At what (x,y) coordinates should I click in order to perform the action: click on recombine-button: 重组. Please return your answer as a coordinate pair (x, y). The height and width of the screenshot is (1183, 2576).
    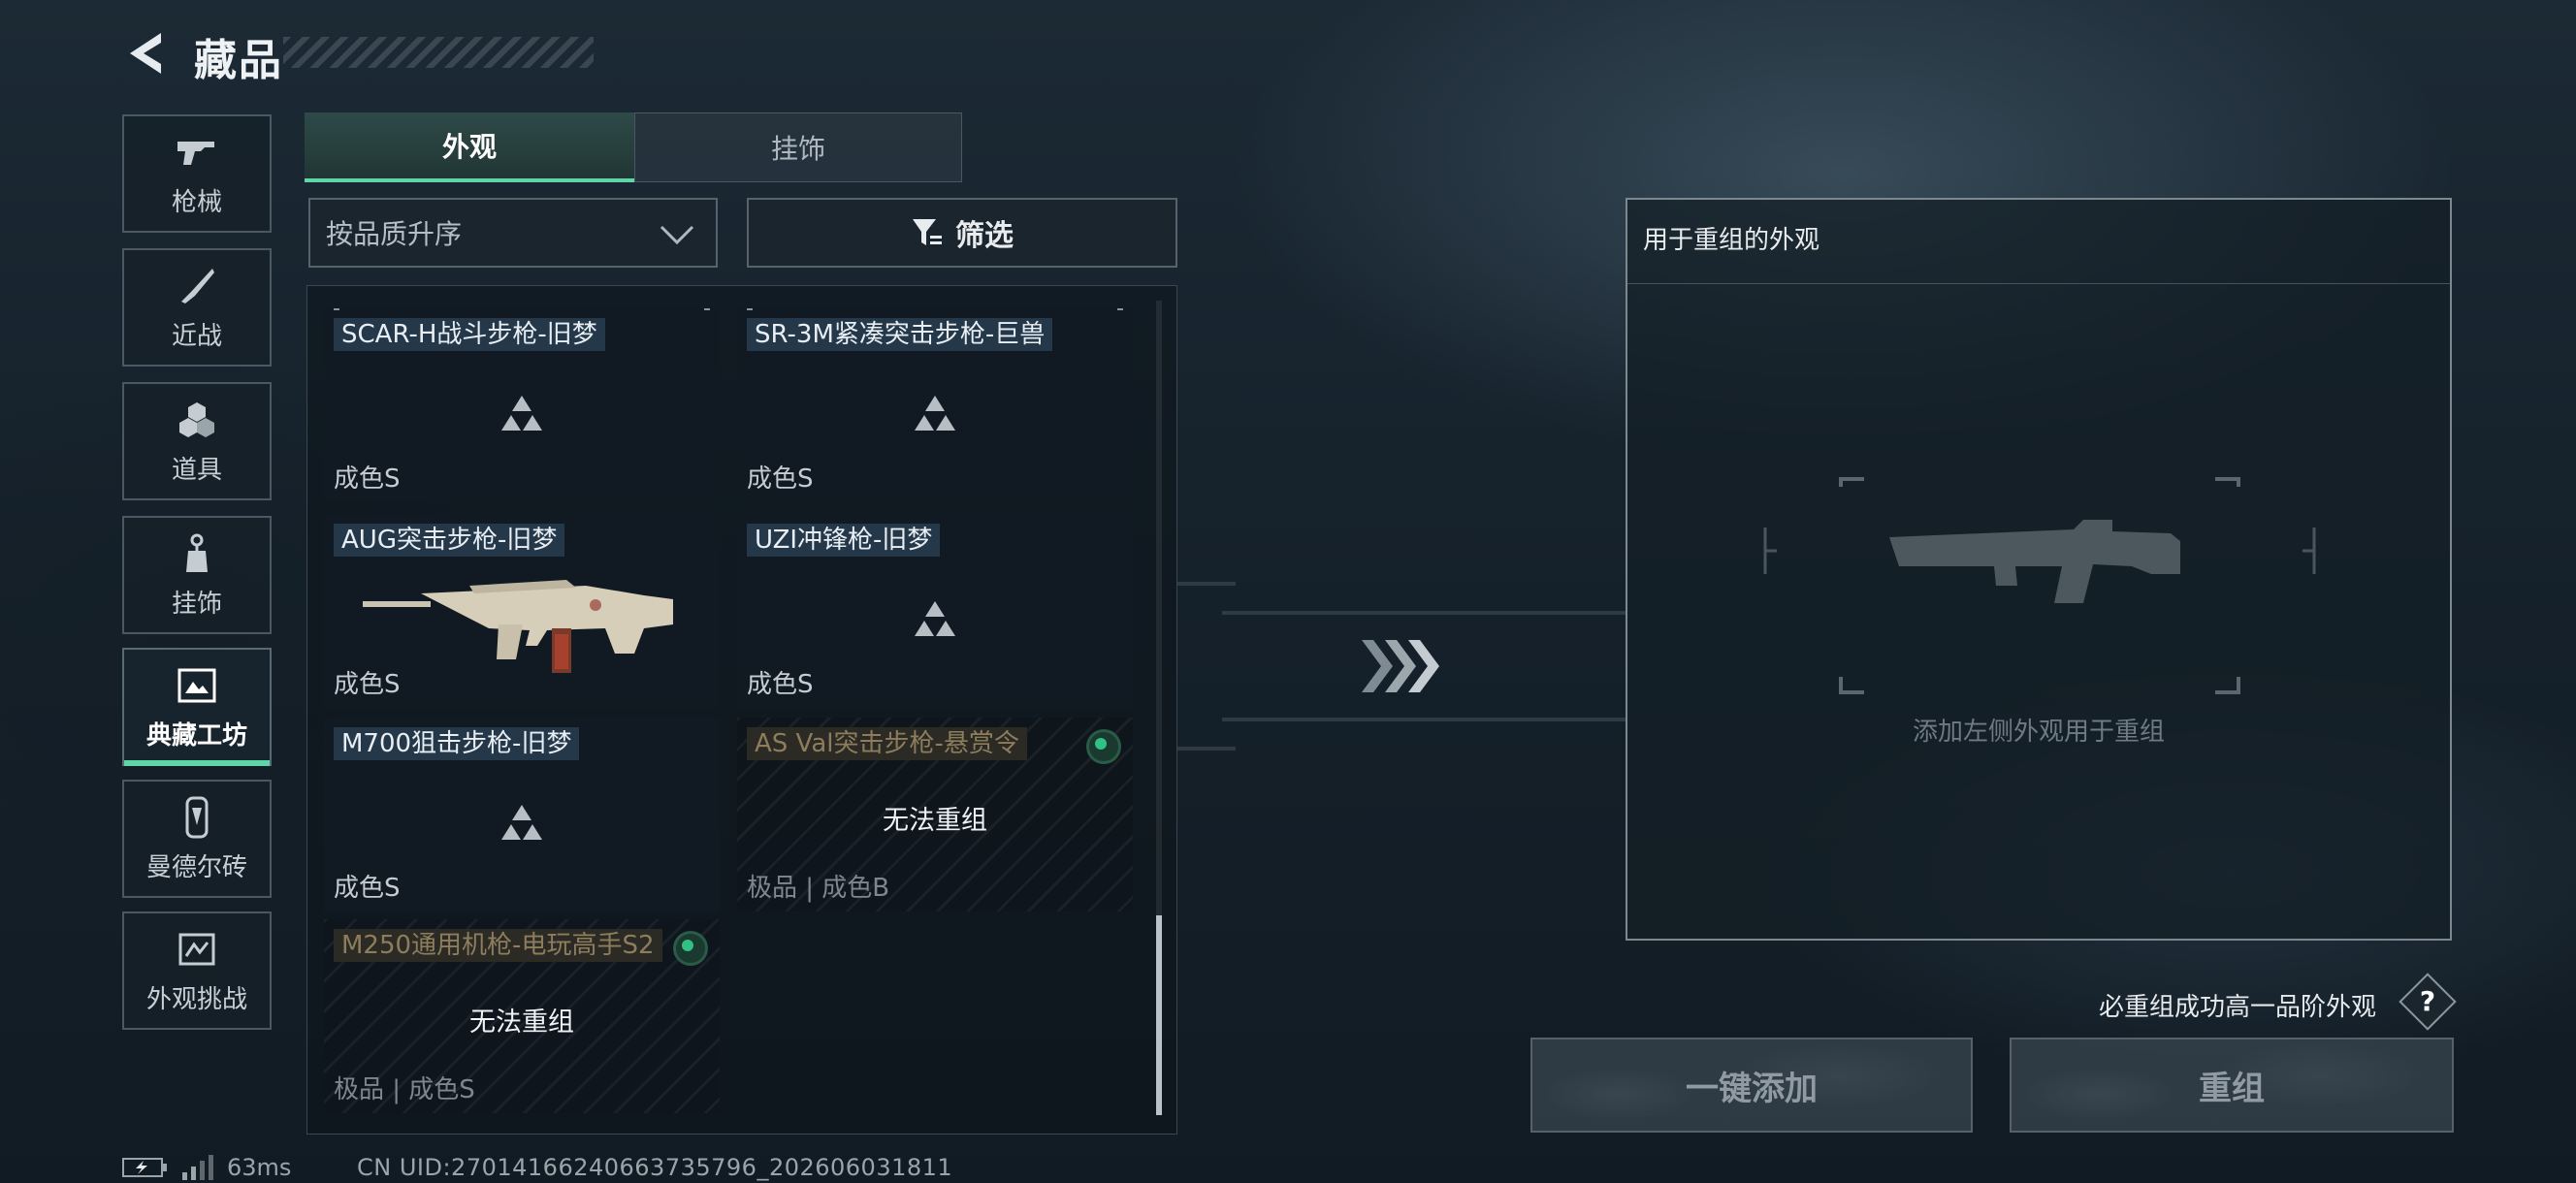
    Looking at the image, I should click on (2232, 1085).